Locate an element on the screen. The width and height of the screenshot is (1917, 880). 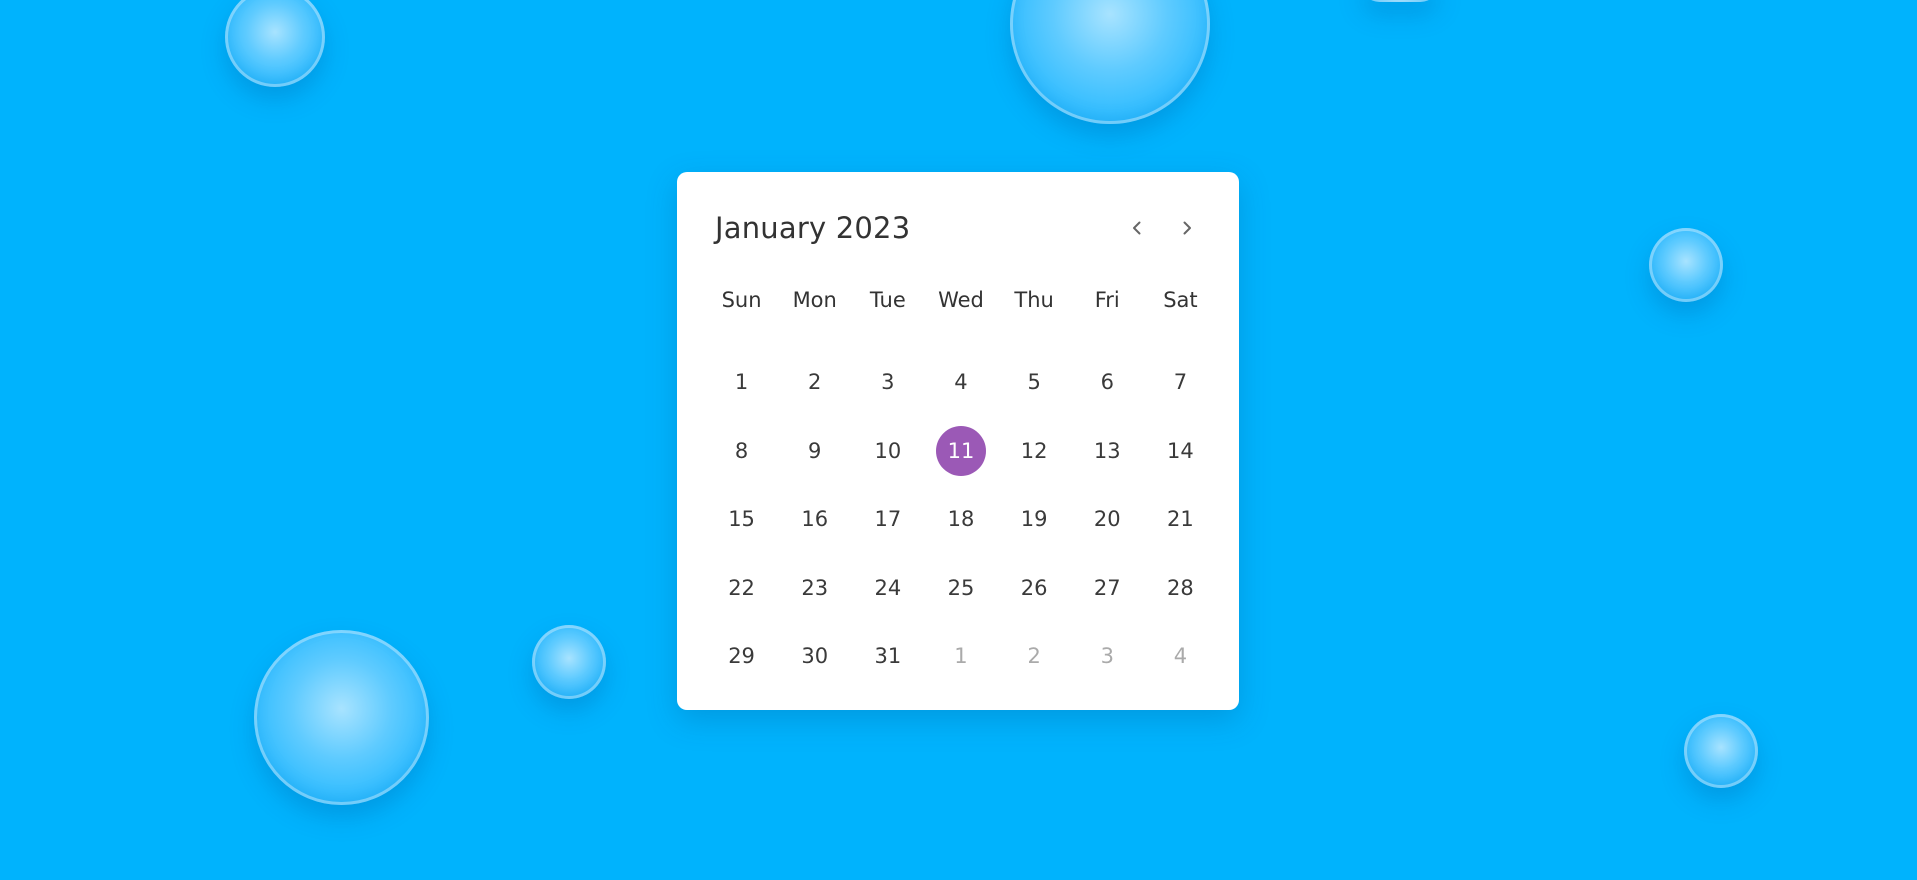
day-cell: 2 is located at coordinates (814, 382).